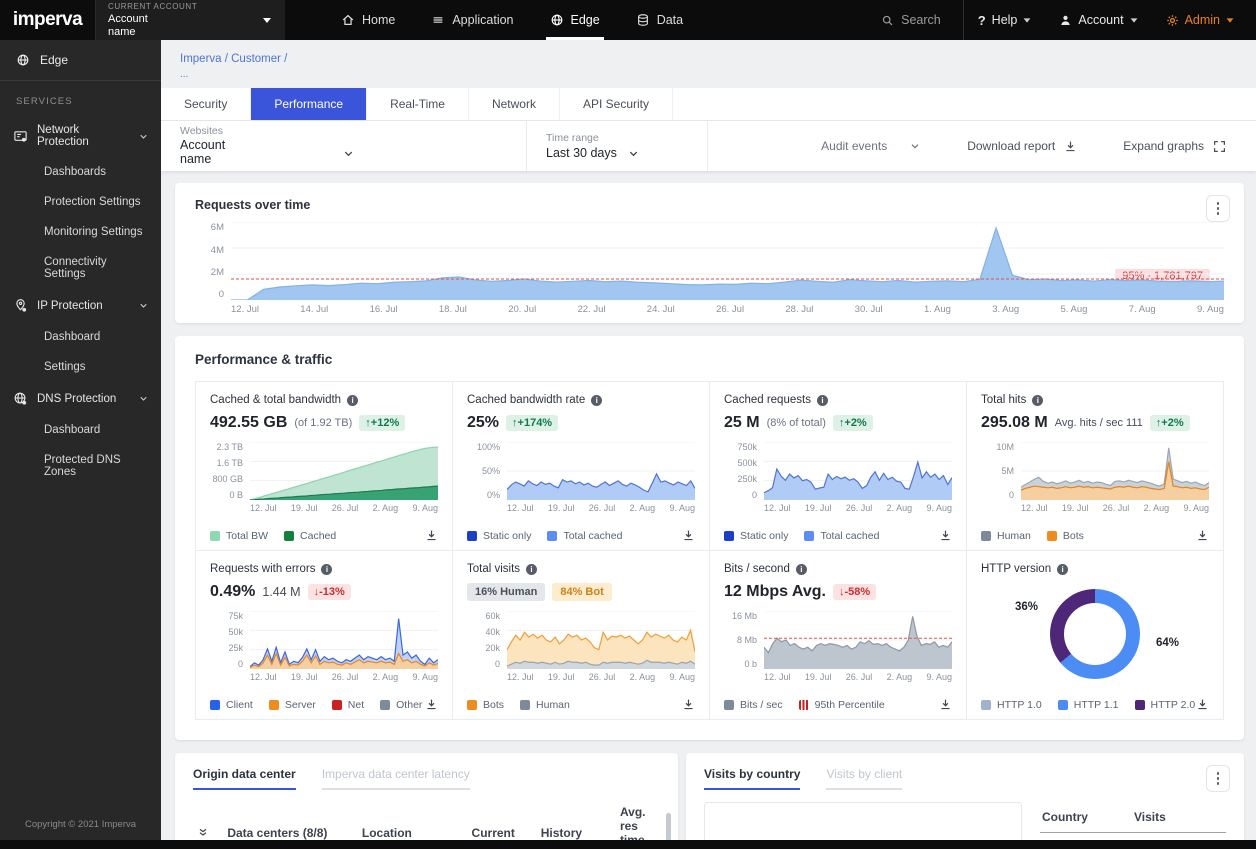 Image resolution: width=1256 pixels, height=849 pixels. What do you see at coordinates (911, 20) in the screenshot?
I see `search-button: Search` at bounding box center [911, 20].